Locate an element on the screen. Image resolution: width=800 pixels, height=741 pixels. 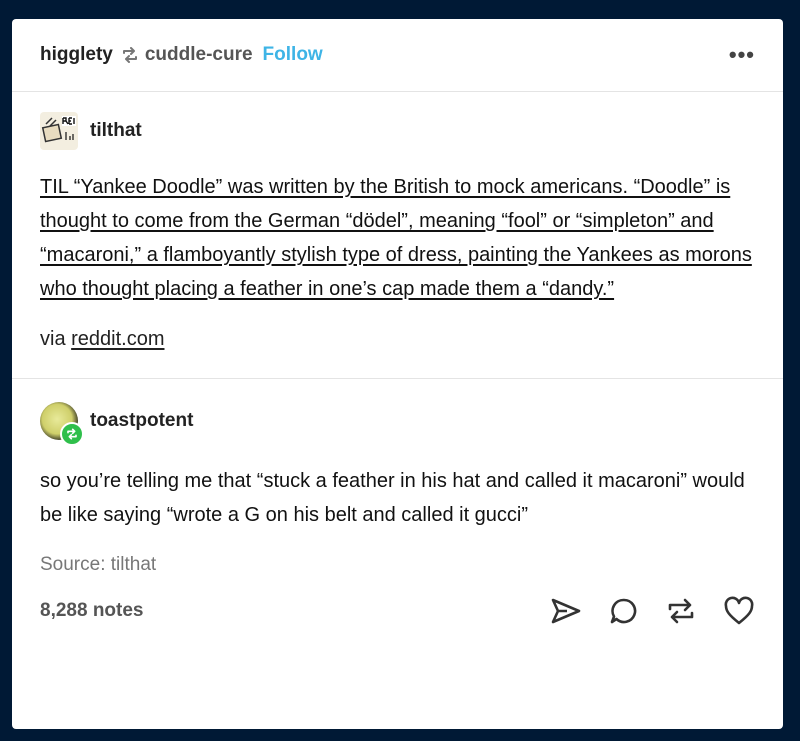
section-divider is located at coordinates (397, 378).